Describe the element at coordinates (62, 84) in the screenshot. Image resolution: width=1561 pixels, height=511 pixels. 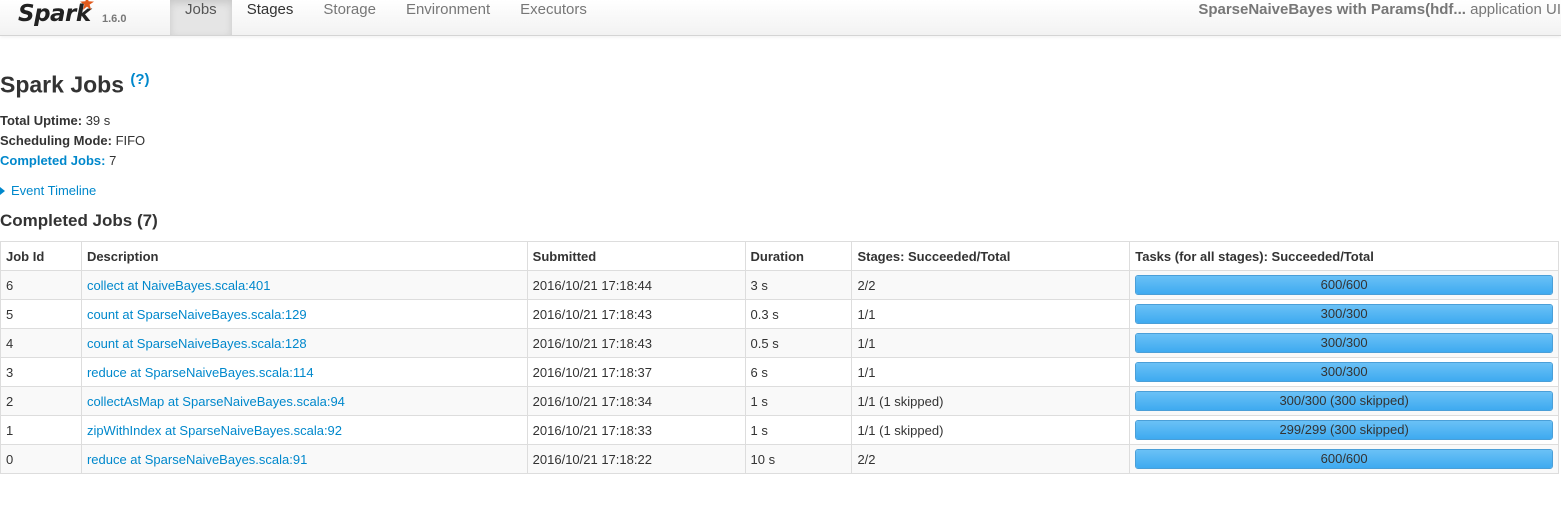
I see `page-title-text: Spark Jobs` at that location.